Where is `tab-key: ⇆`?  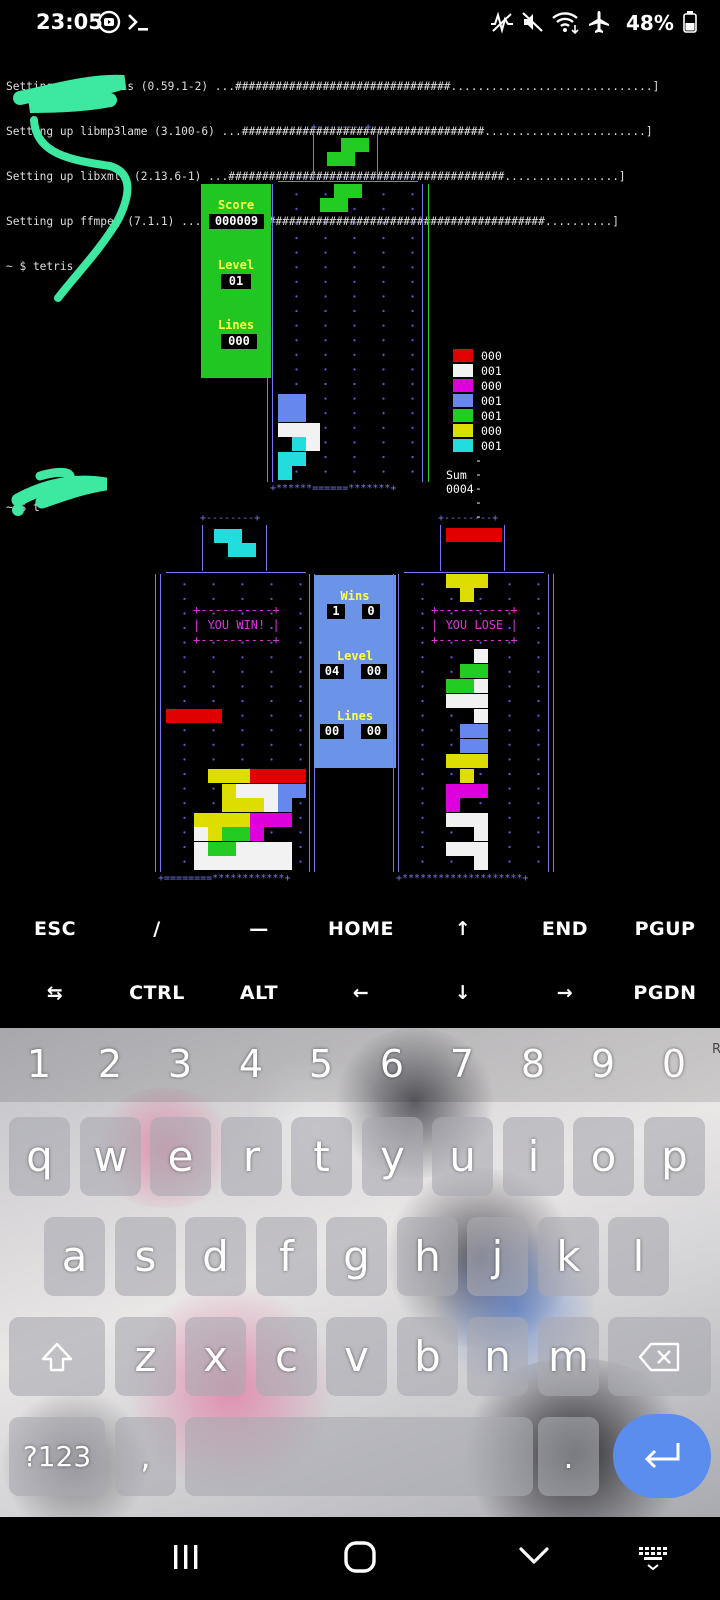 tab-key: ⇆ is located at coordinates (55, 993).